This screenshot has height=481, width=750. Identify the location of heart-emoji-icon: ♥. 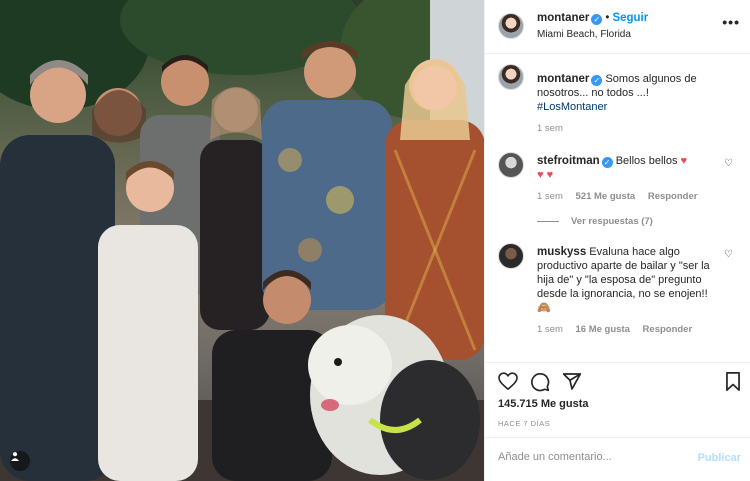
(684, 161).